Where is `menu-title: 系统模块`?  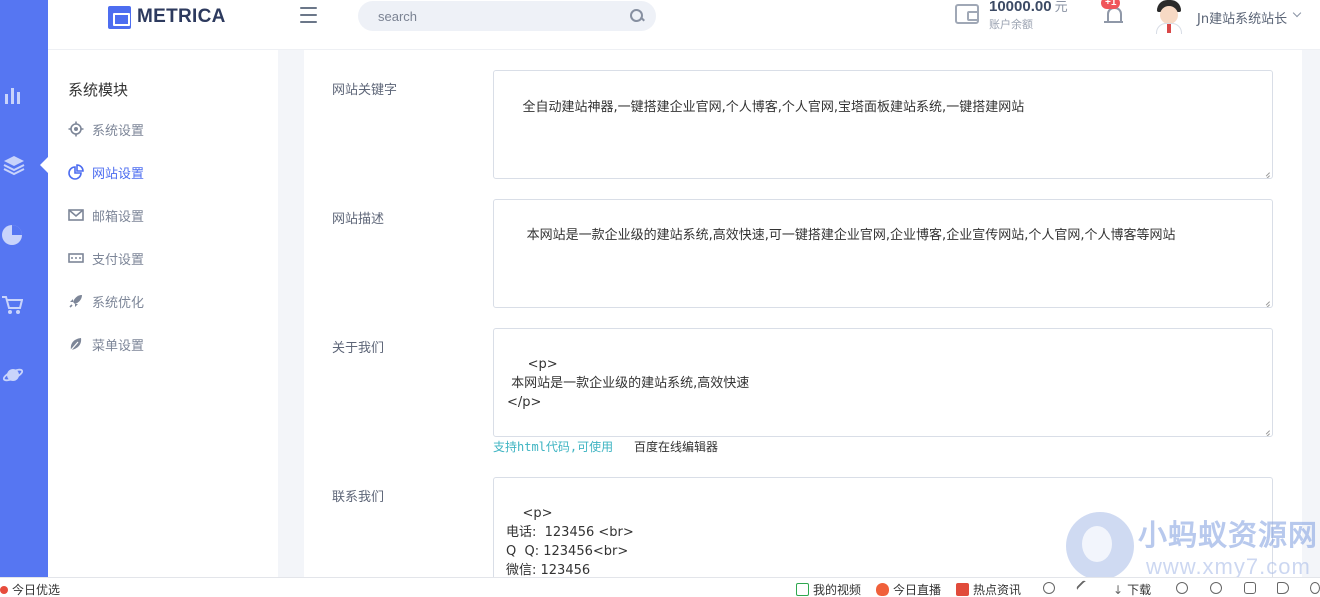
menu-title: 系统模块 is located at coordinates (98, 90).